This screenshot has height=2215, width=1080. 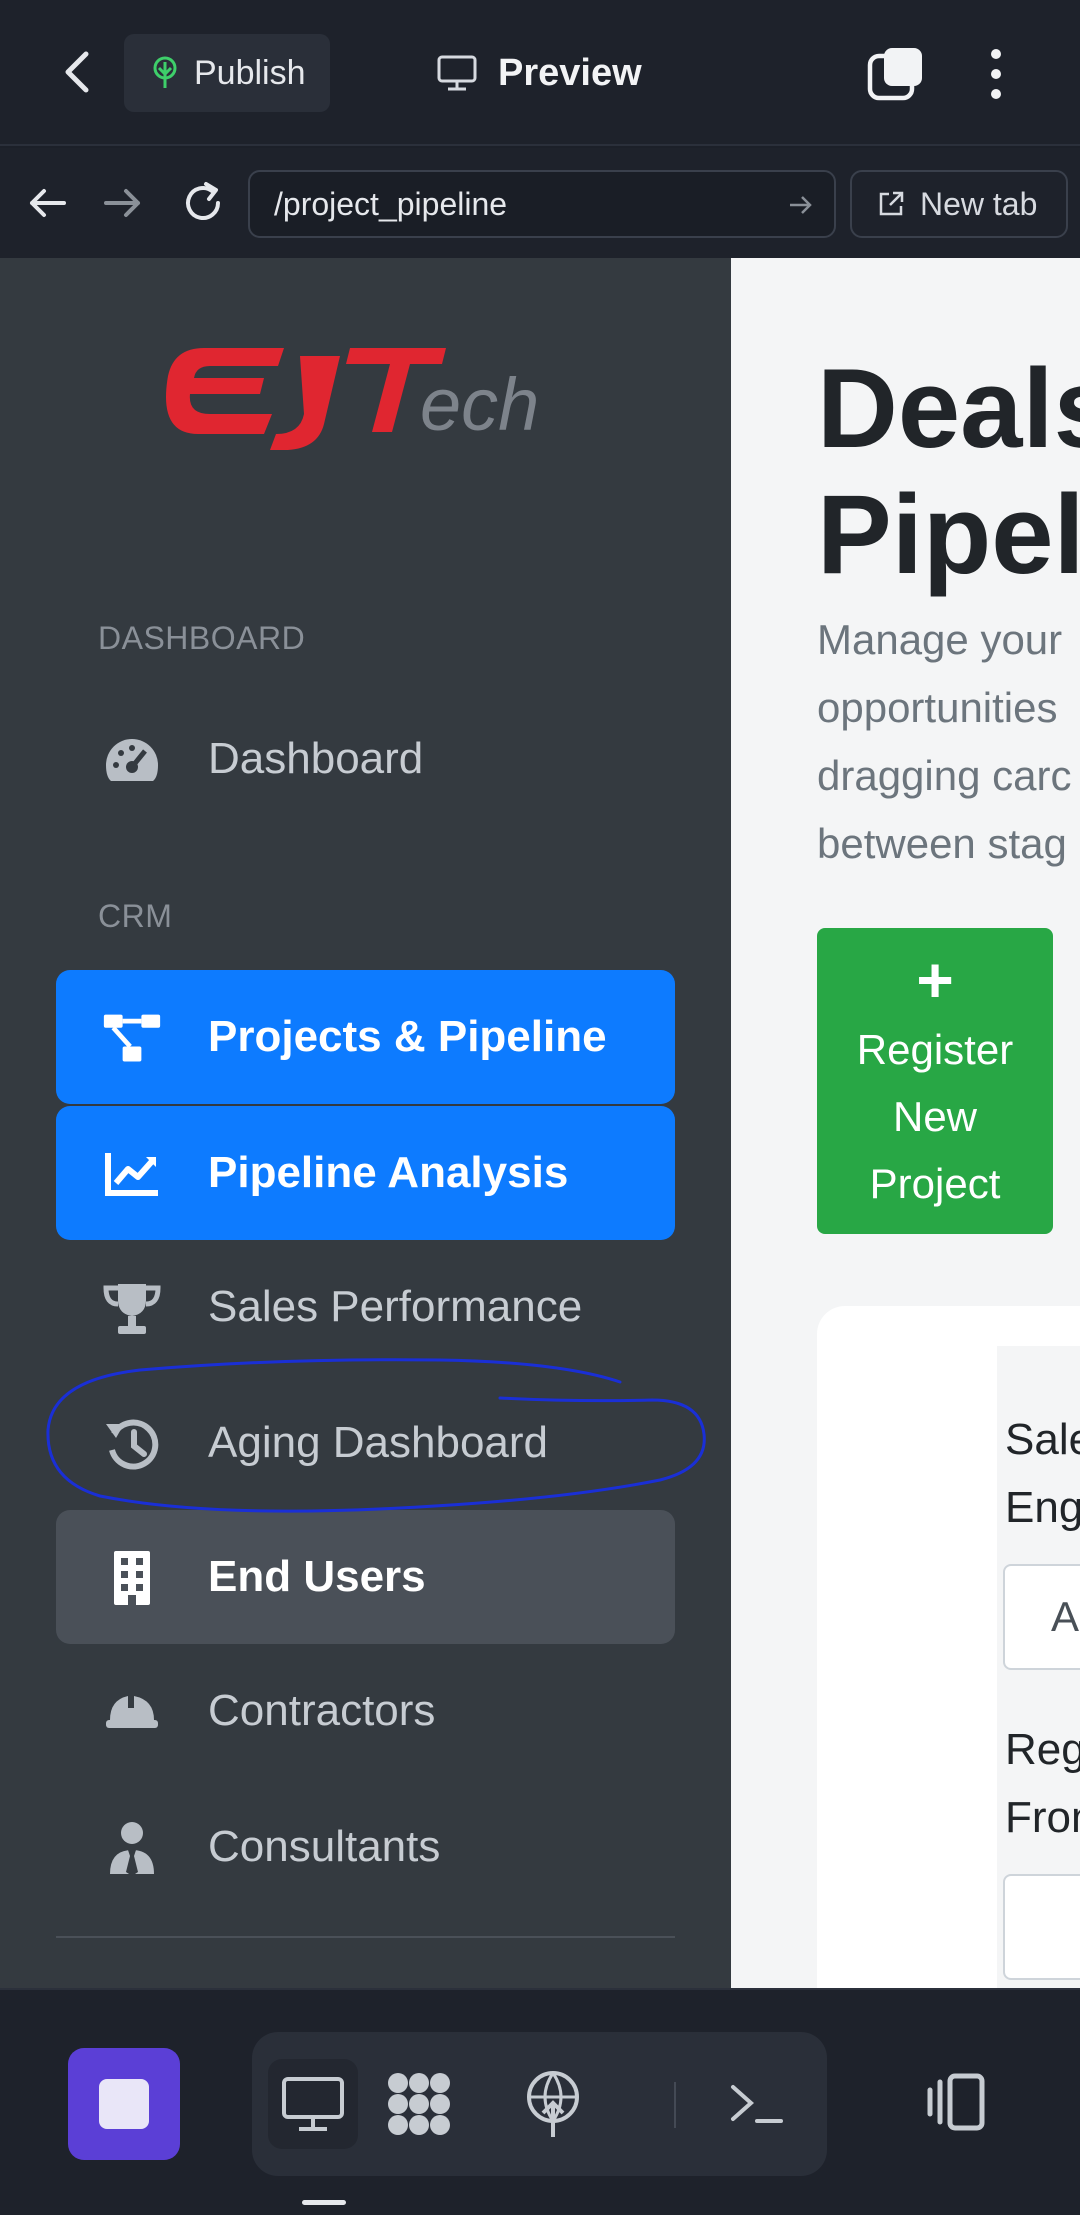 I want to click on kebab-menu-icon, so click(x=996, y=74).